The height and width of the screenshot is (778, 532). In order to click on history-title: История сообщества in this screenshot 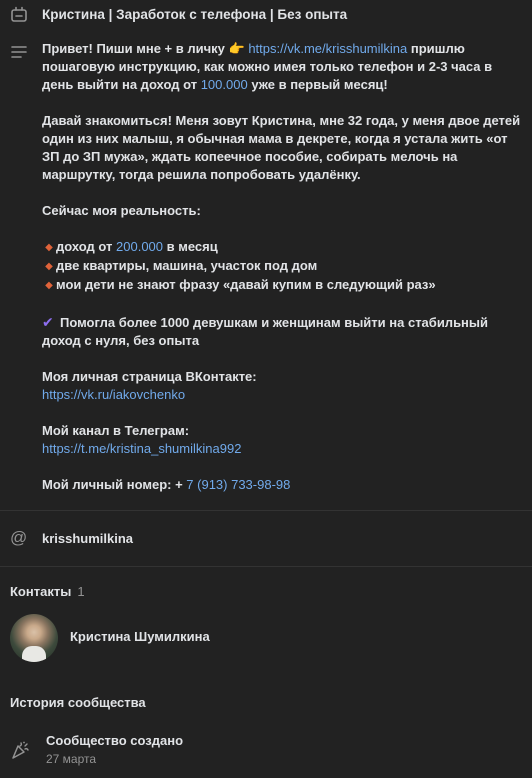, I will do `click(78, 702)`.